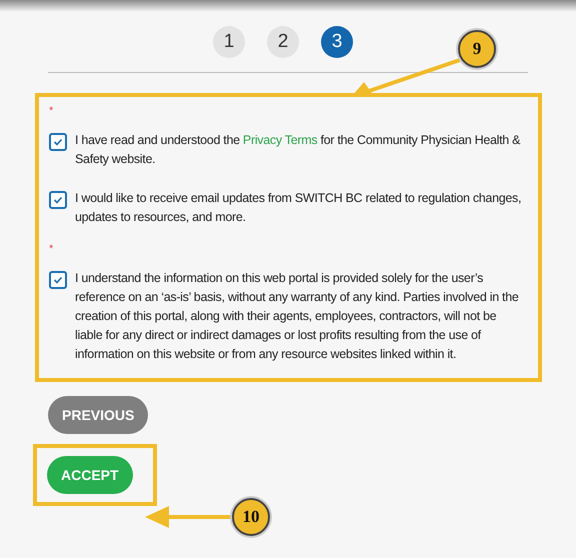 This screenshot has width=576, height=558. I want to click on consent-text: I understand the information on this web portal is provided solely for the user’s reference on an ‘as-is’ basis, without any warranty of any kind. Parties involved in the creation of this portal, along with their agents, employees, contractors, will not be liable for any direct or indirect damages or lost profits resulting from the use of information on this website or from any resource websites linked within it., so click(297, 316).